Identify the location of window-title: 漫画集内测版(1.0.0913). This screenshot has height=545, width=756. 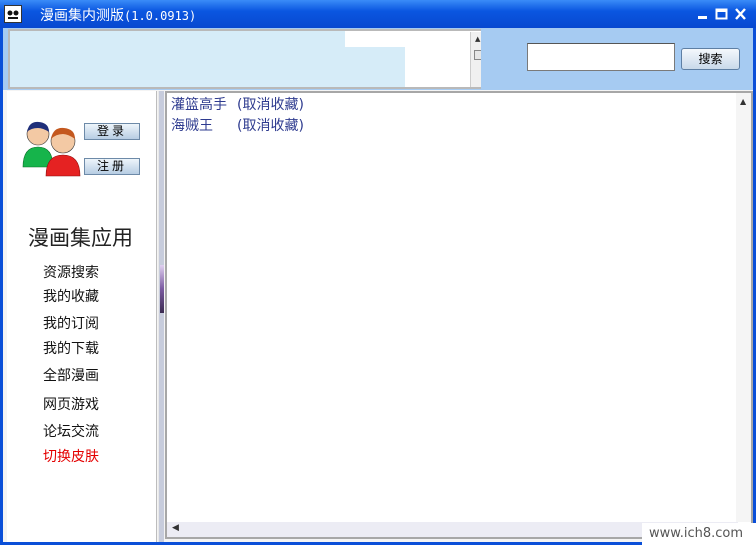
(118, 15).